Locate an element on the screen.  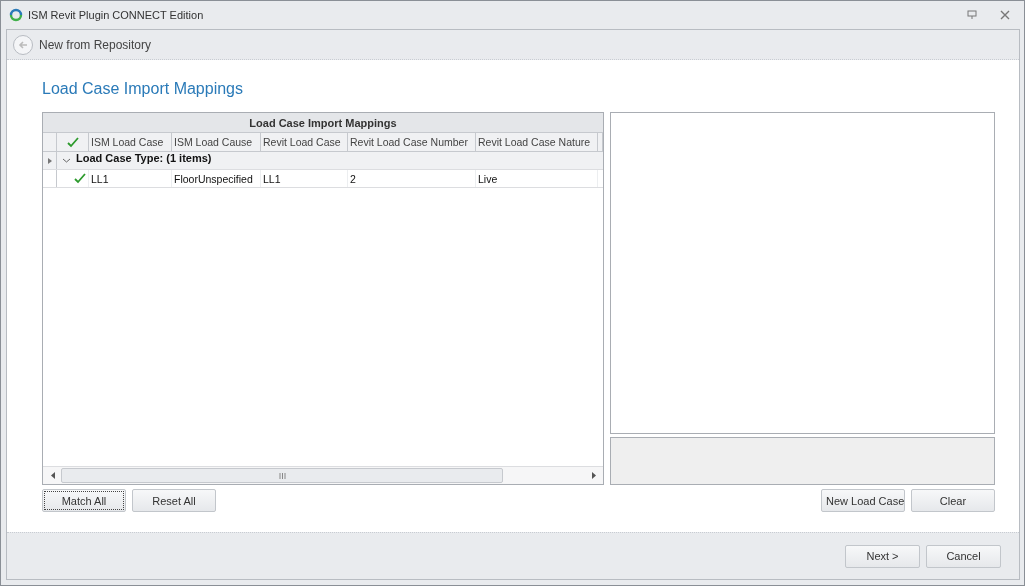
back-arrow-icon is located at coordinates (23, 44).